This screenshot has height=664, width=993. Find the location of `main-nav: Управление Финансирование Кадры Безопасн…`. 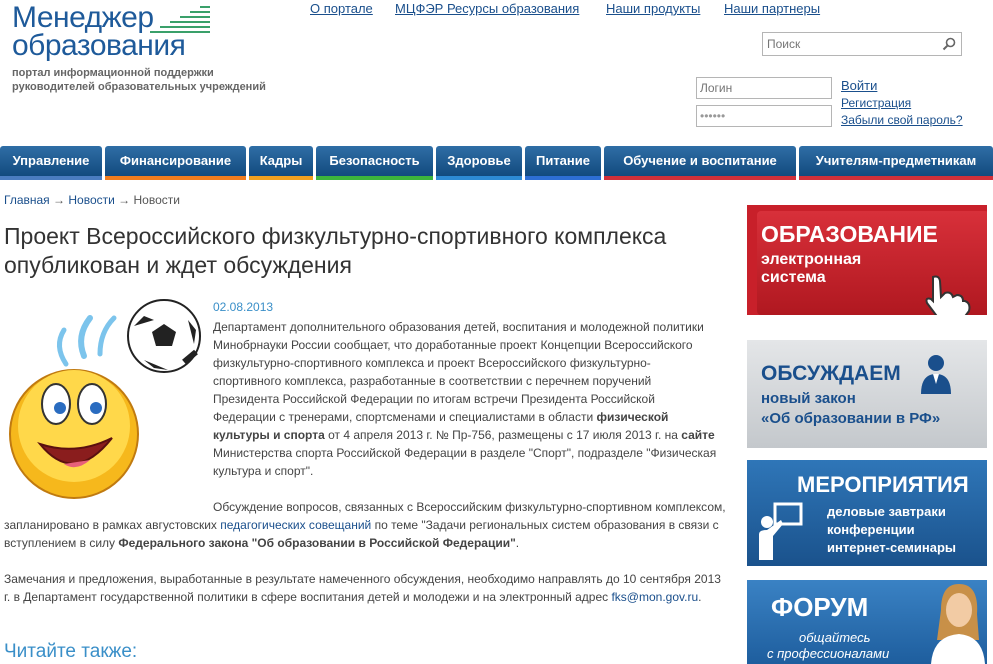

main-nav: Управление Финансирование Кадры Безопасн… is located at coordinates (496, 163).